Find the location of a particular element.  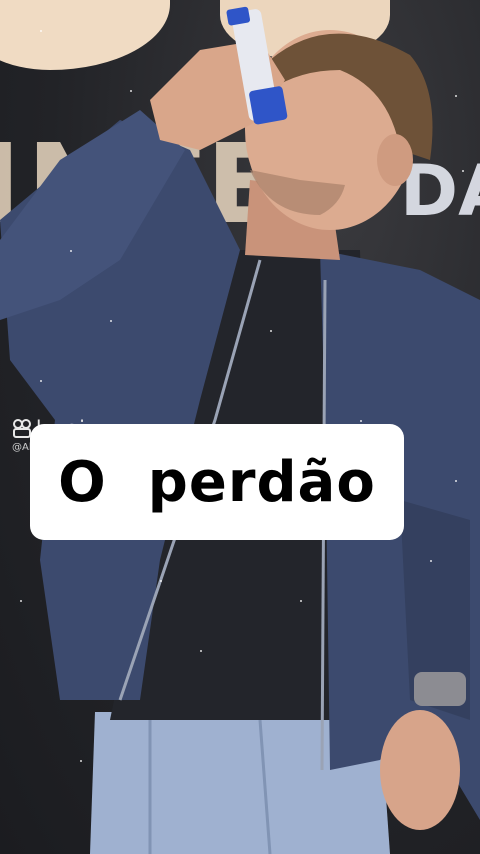

right-hand is located at coordinates (420, 770).